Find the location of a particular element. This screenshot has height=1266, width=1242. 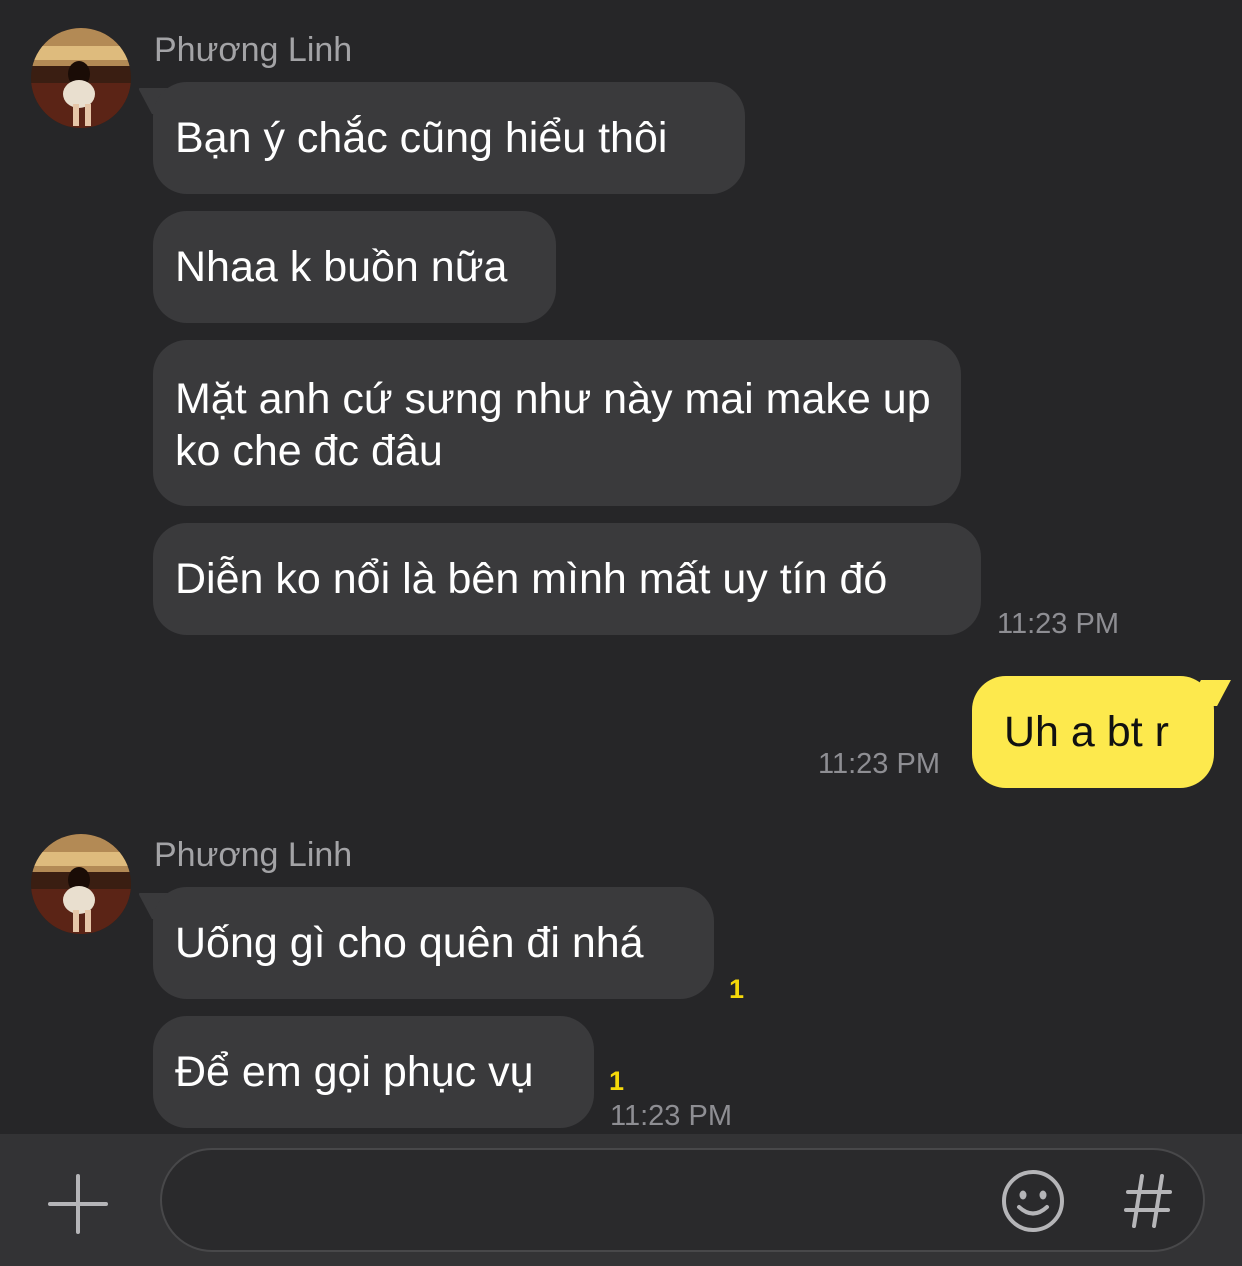

plus-icon is located at coordinates (78, 1204).